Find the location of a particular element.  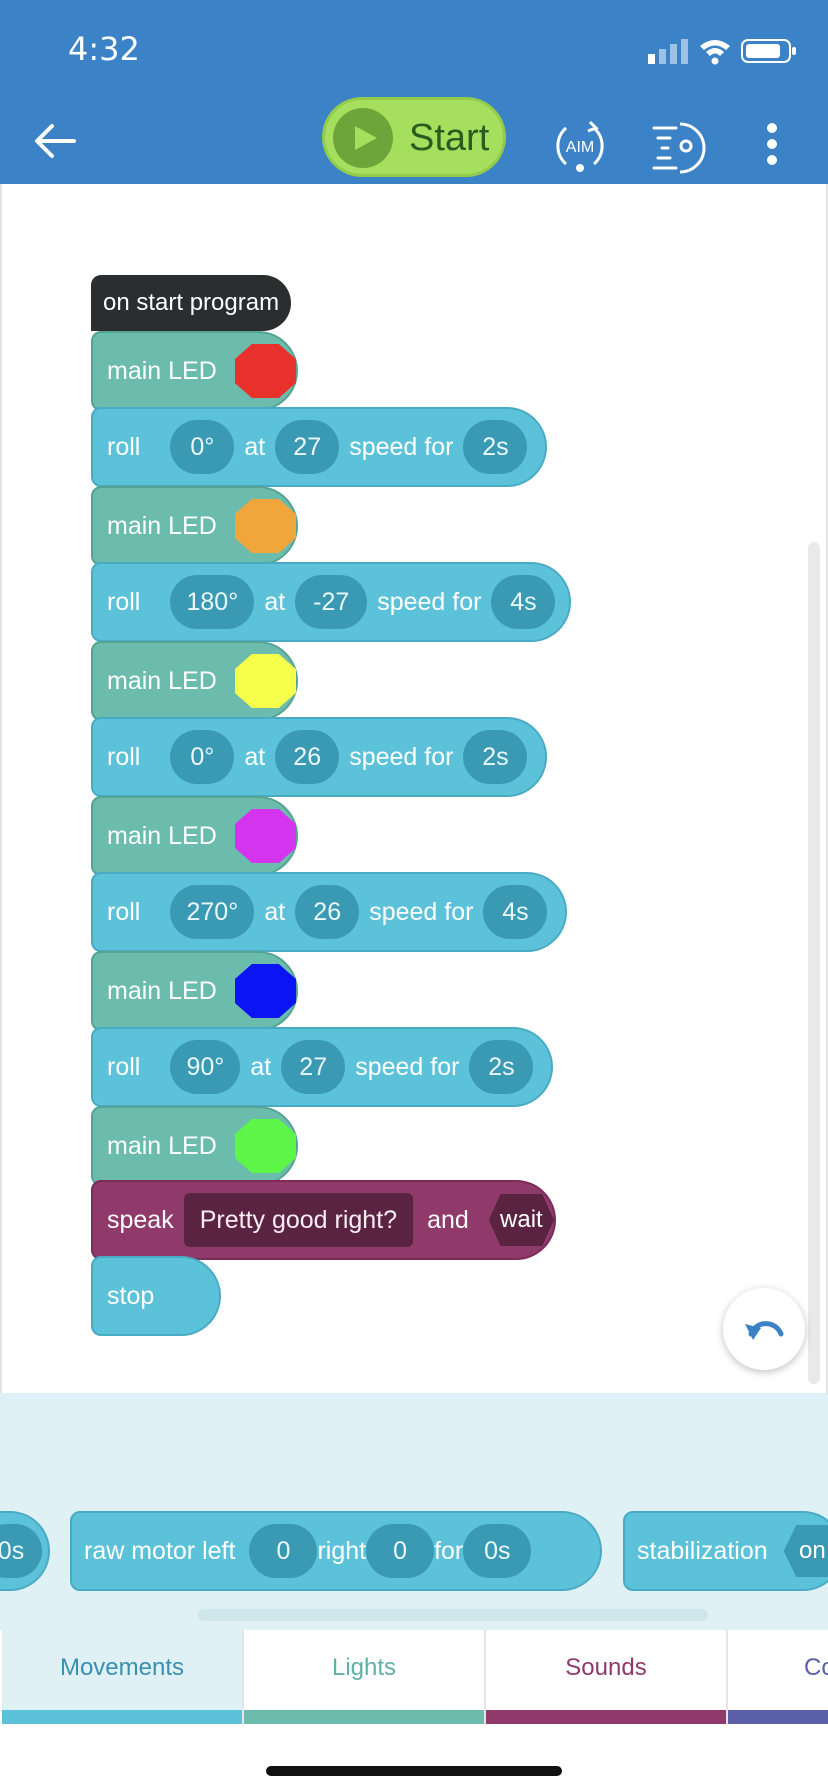

start-button: Start is located at coordinates (414, 137).